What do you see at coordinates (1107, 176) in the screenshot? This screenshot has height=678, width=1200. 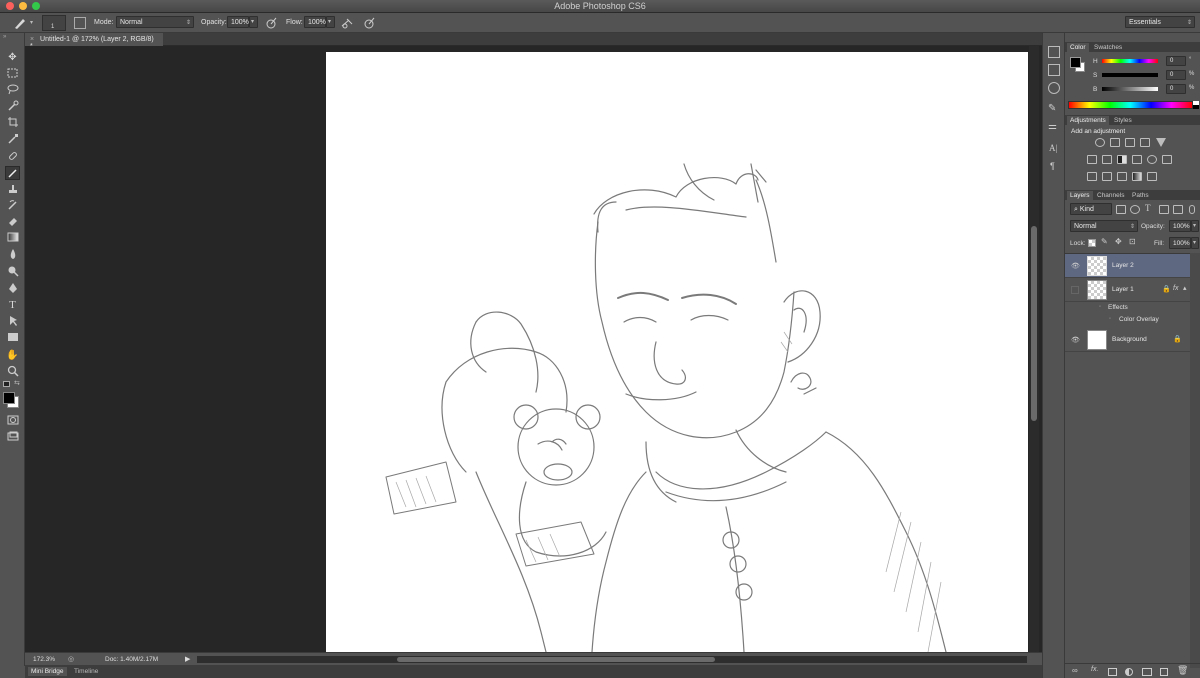 I see `posterize-icon` at bounding box center [1107, 176].